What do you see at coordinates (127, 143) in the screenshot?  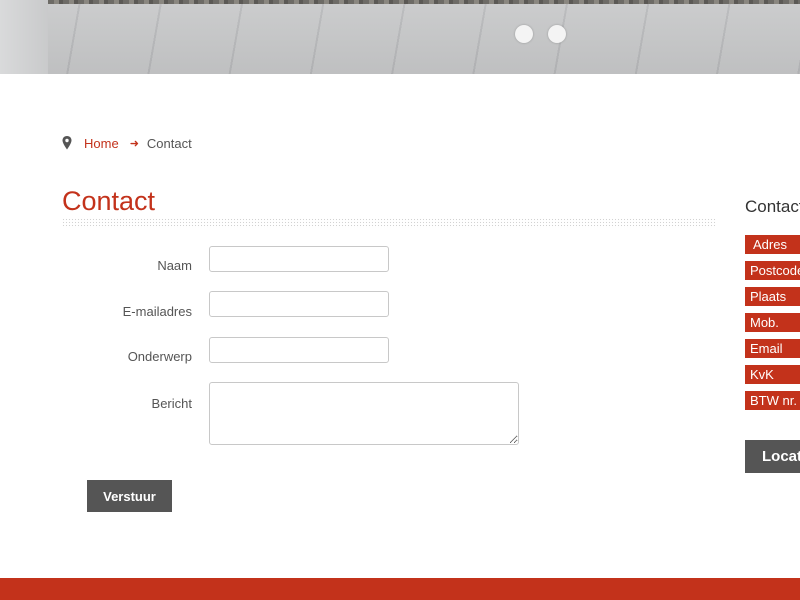 I see `breadcrumb: Home ➜ Contact` at bounding box center [127, 143].